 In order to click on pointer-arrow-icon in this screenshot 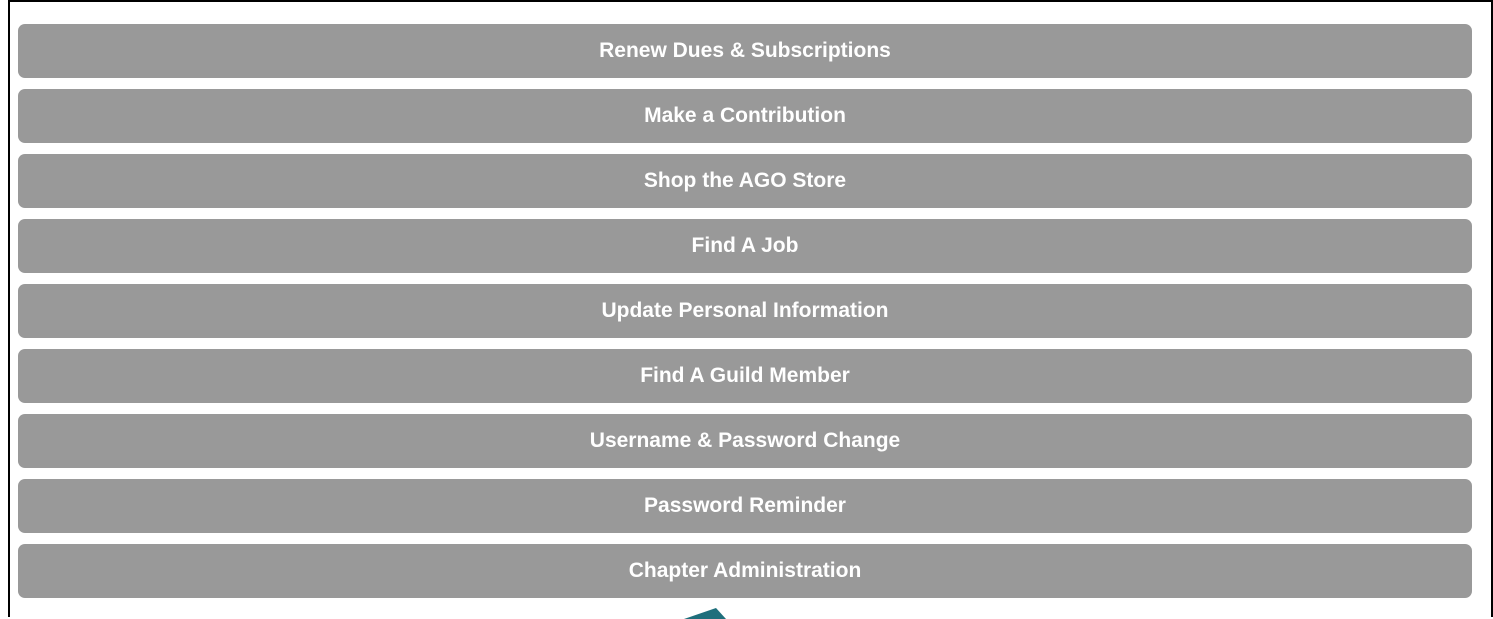, I will do `click(707, 613)`.